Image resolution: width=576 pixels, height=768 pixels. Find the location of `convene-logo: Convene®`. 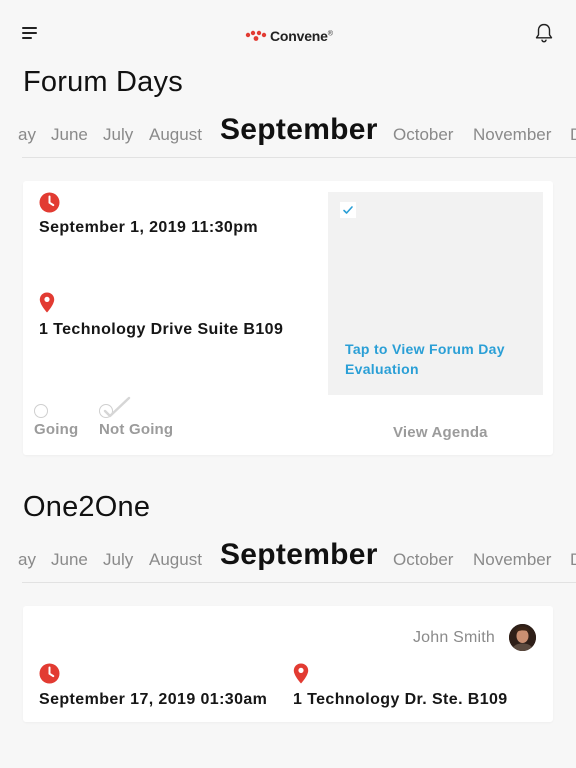

convene-logo: Convene® is located at coordinates (289, 36).